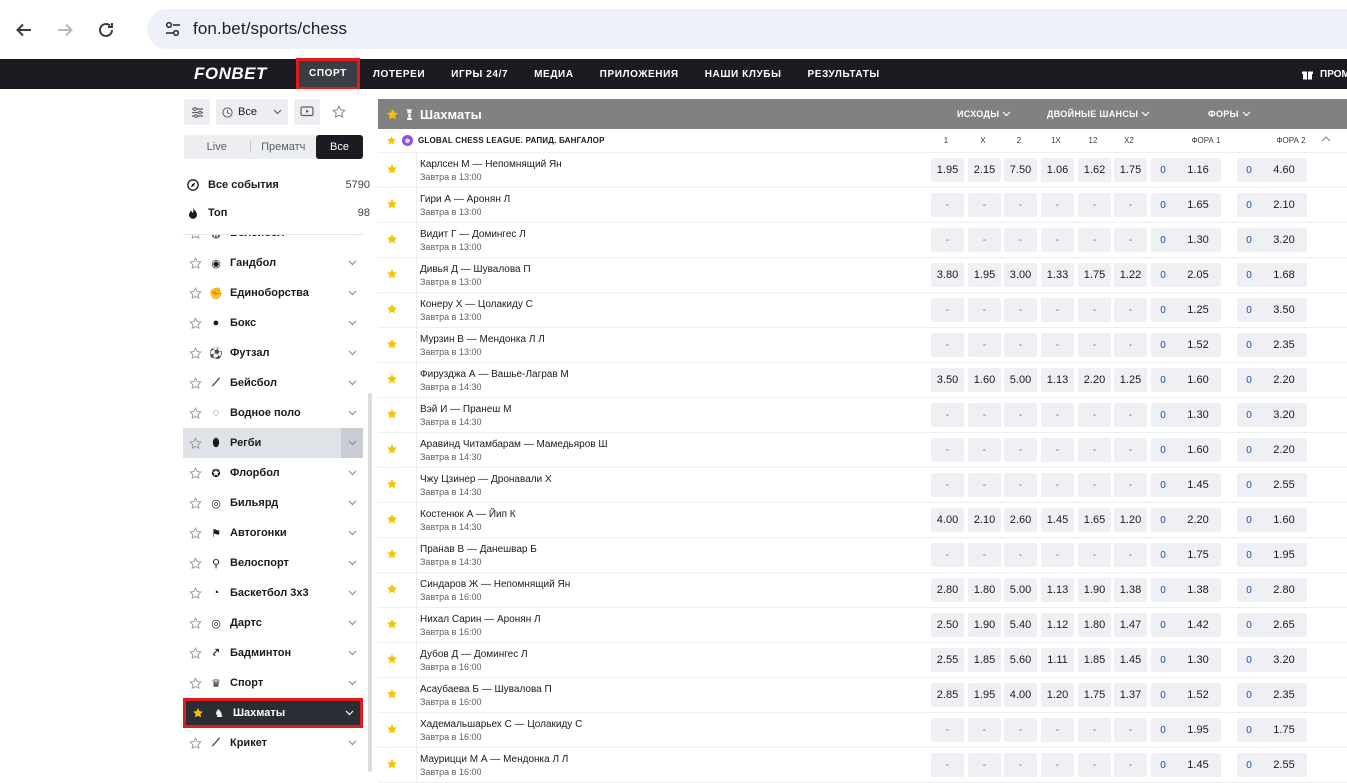  Describe the element at coordinates (1186, 485) in the screenshot. I see `handicap-1-cell: 0 1.45` at that location.